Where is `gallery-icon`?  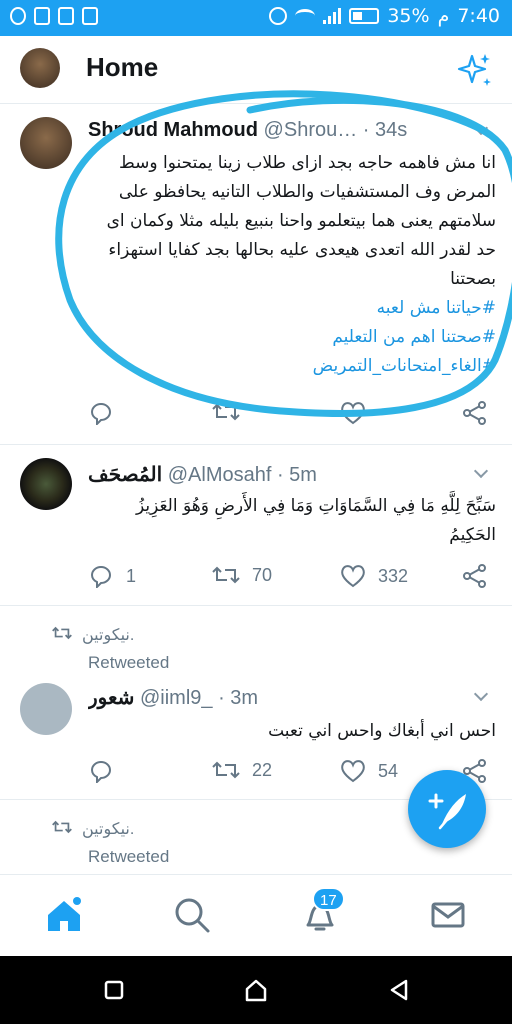
gallery-icon is located at coordinates (42, 16).